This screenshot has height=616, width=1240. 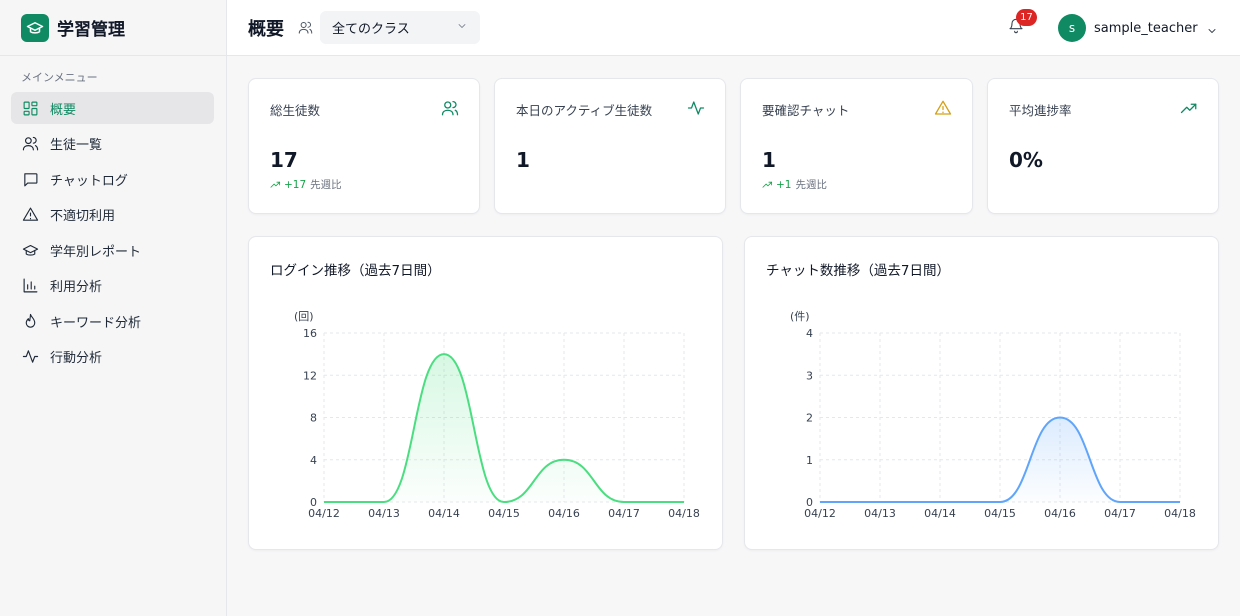 I want to click on stat-value: 0%, so click(x=1026, y=160).